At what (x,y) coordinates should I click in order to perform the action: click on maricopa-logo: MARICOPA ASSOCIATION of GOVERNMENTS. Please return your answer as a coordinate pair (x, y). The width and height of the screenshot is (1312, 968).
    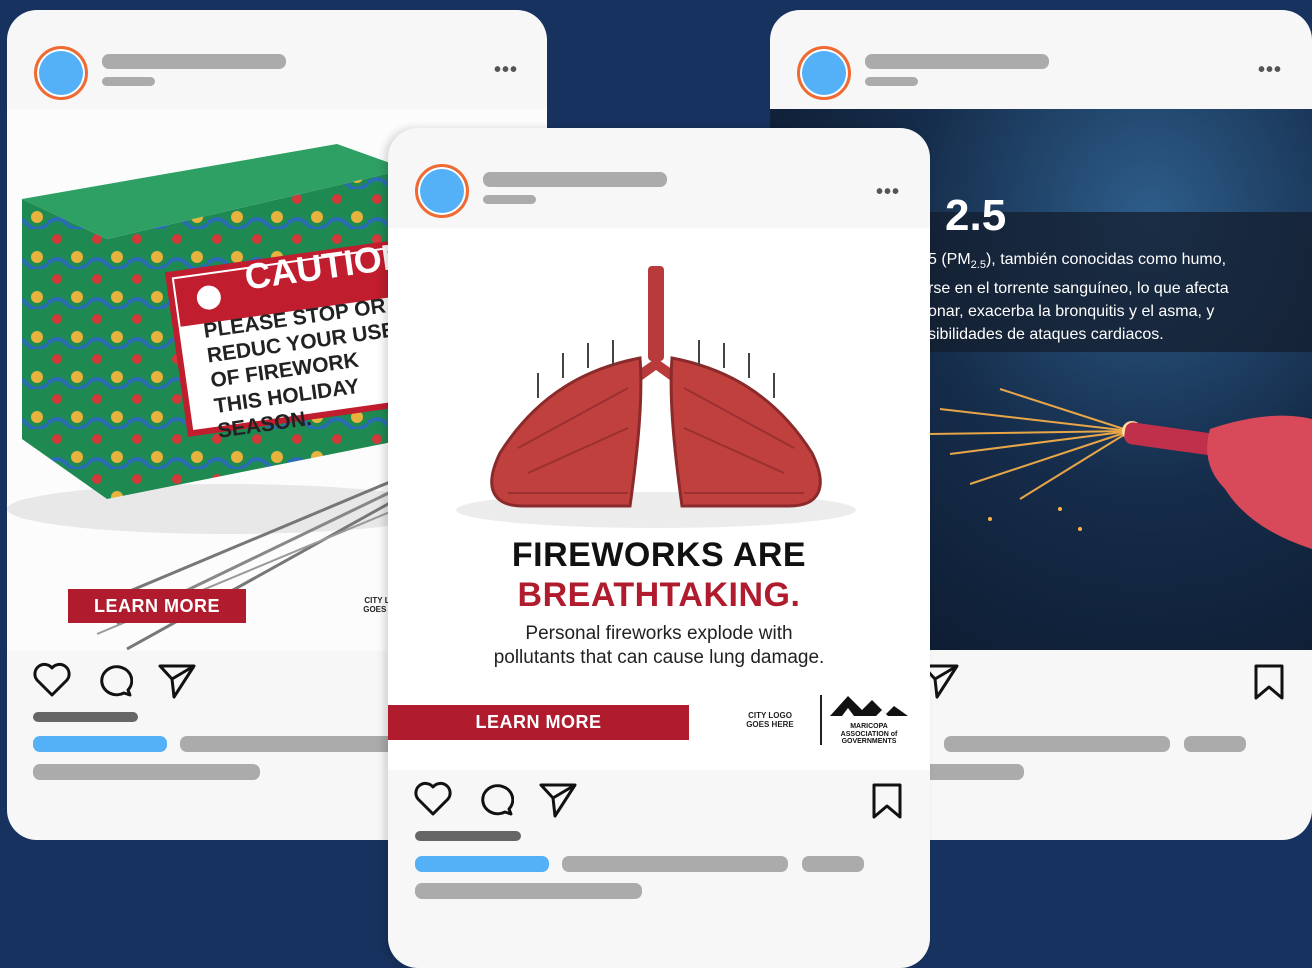
    Looking at the image, I should click on (869, 719).